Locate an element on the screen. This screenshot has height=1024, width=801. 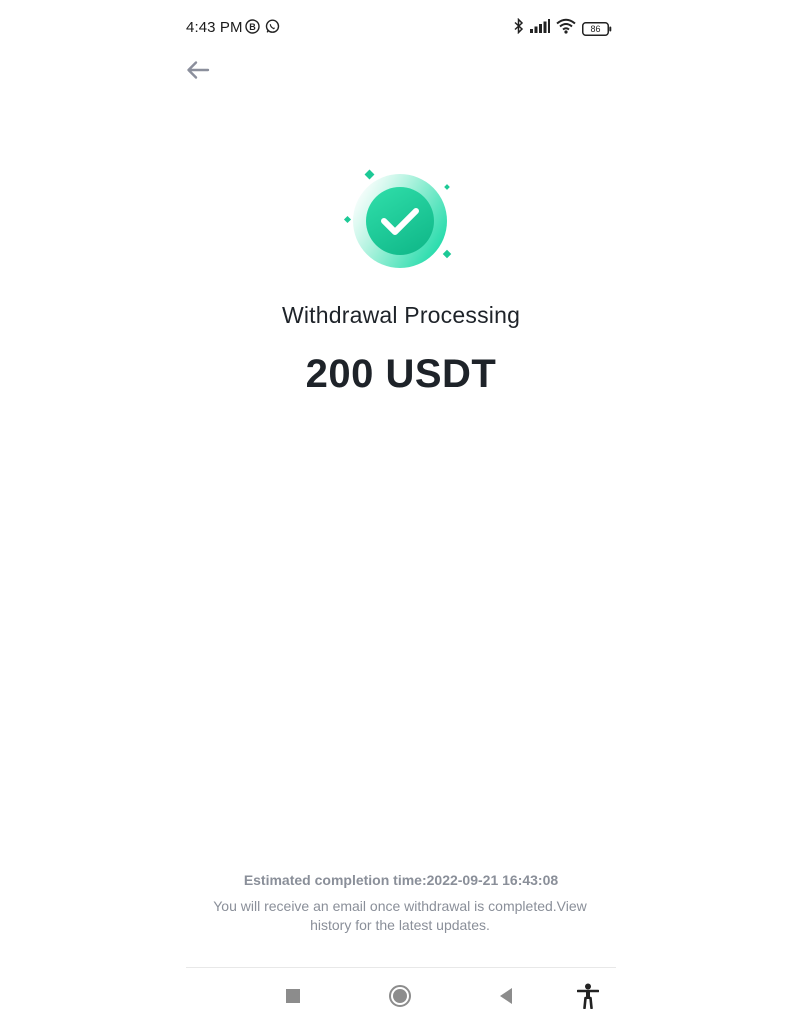
status-left-icons: B is located at coordinates (262, 29).